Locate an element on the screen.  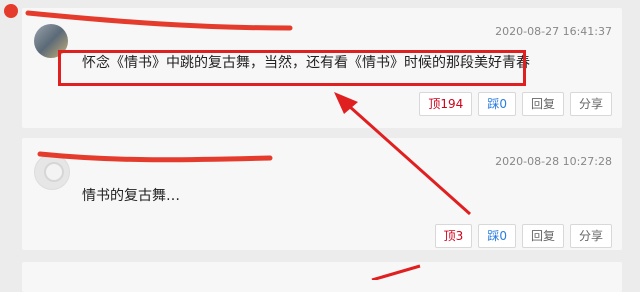
upvote-count: 3 is located at coordinates (459, 236).